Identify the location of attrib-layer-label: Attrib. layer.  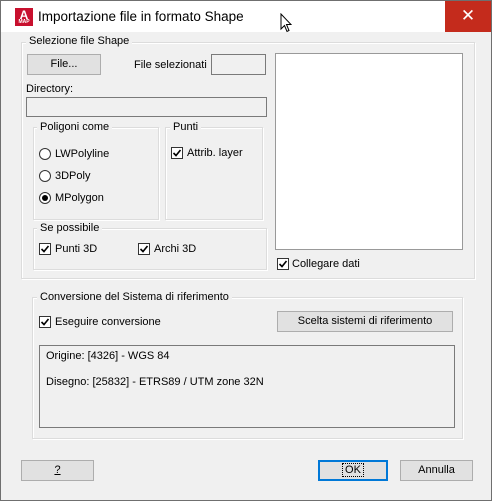
(215, 153).